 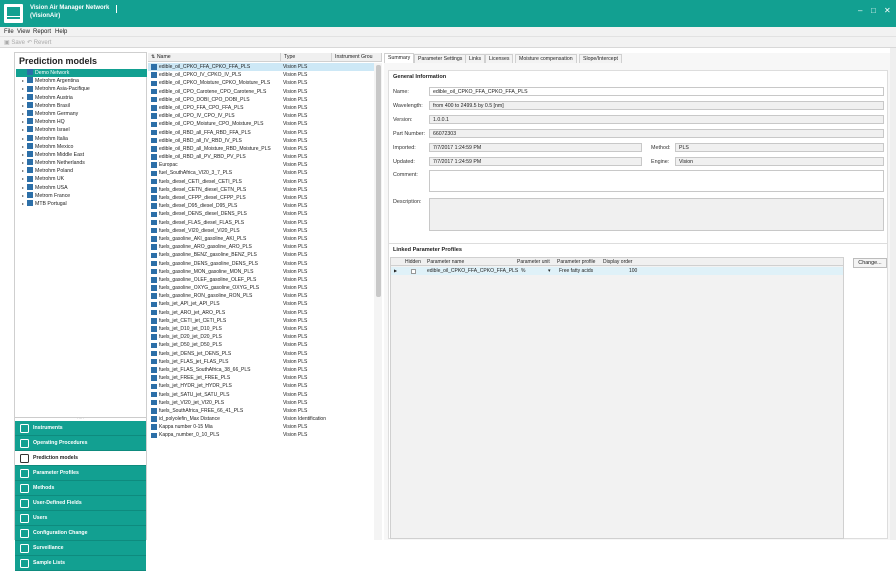 I want to click on menu-help: Help, so click(x=61, y=32).